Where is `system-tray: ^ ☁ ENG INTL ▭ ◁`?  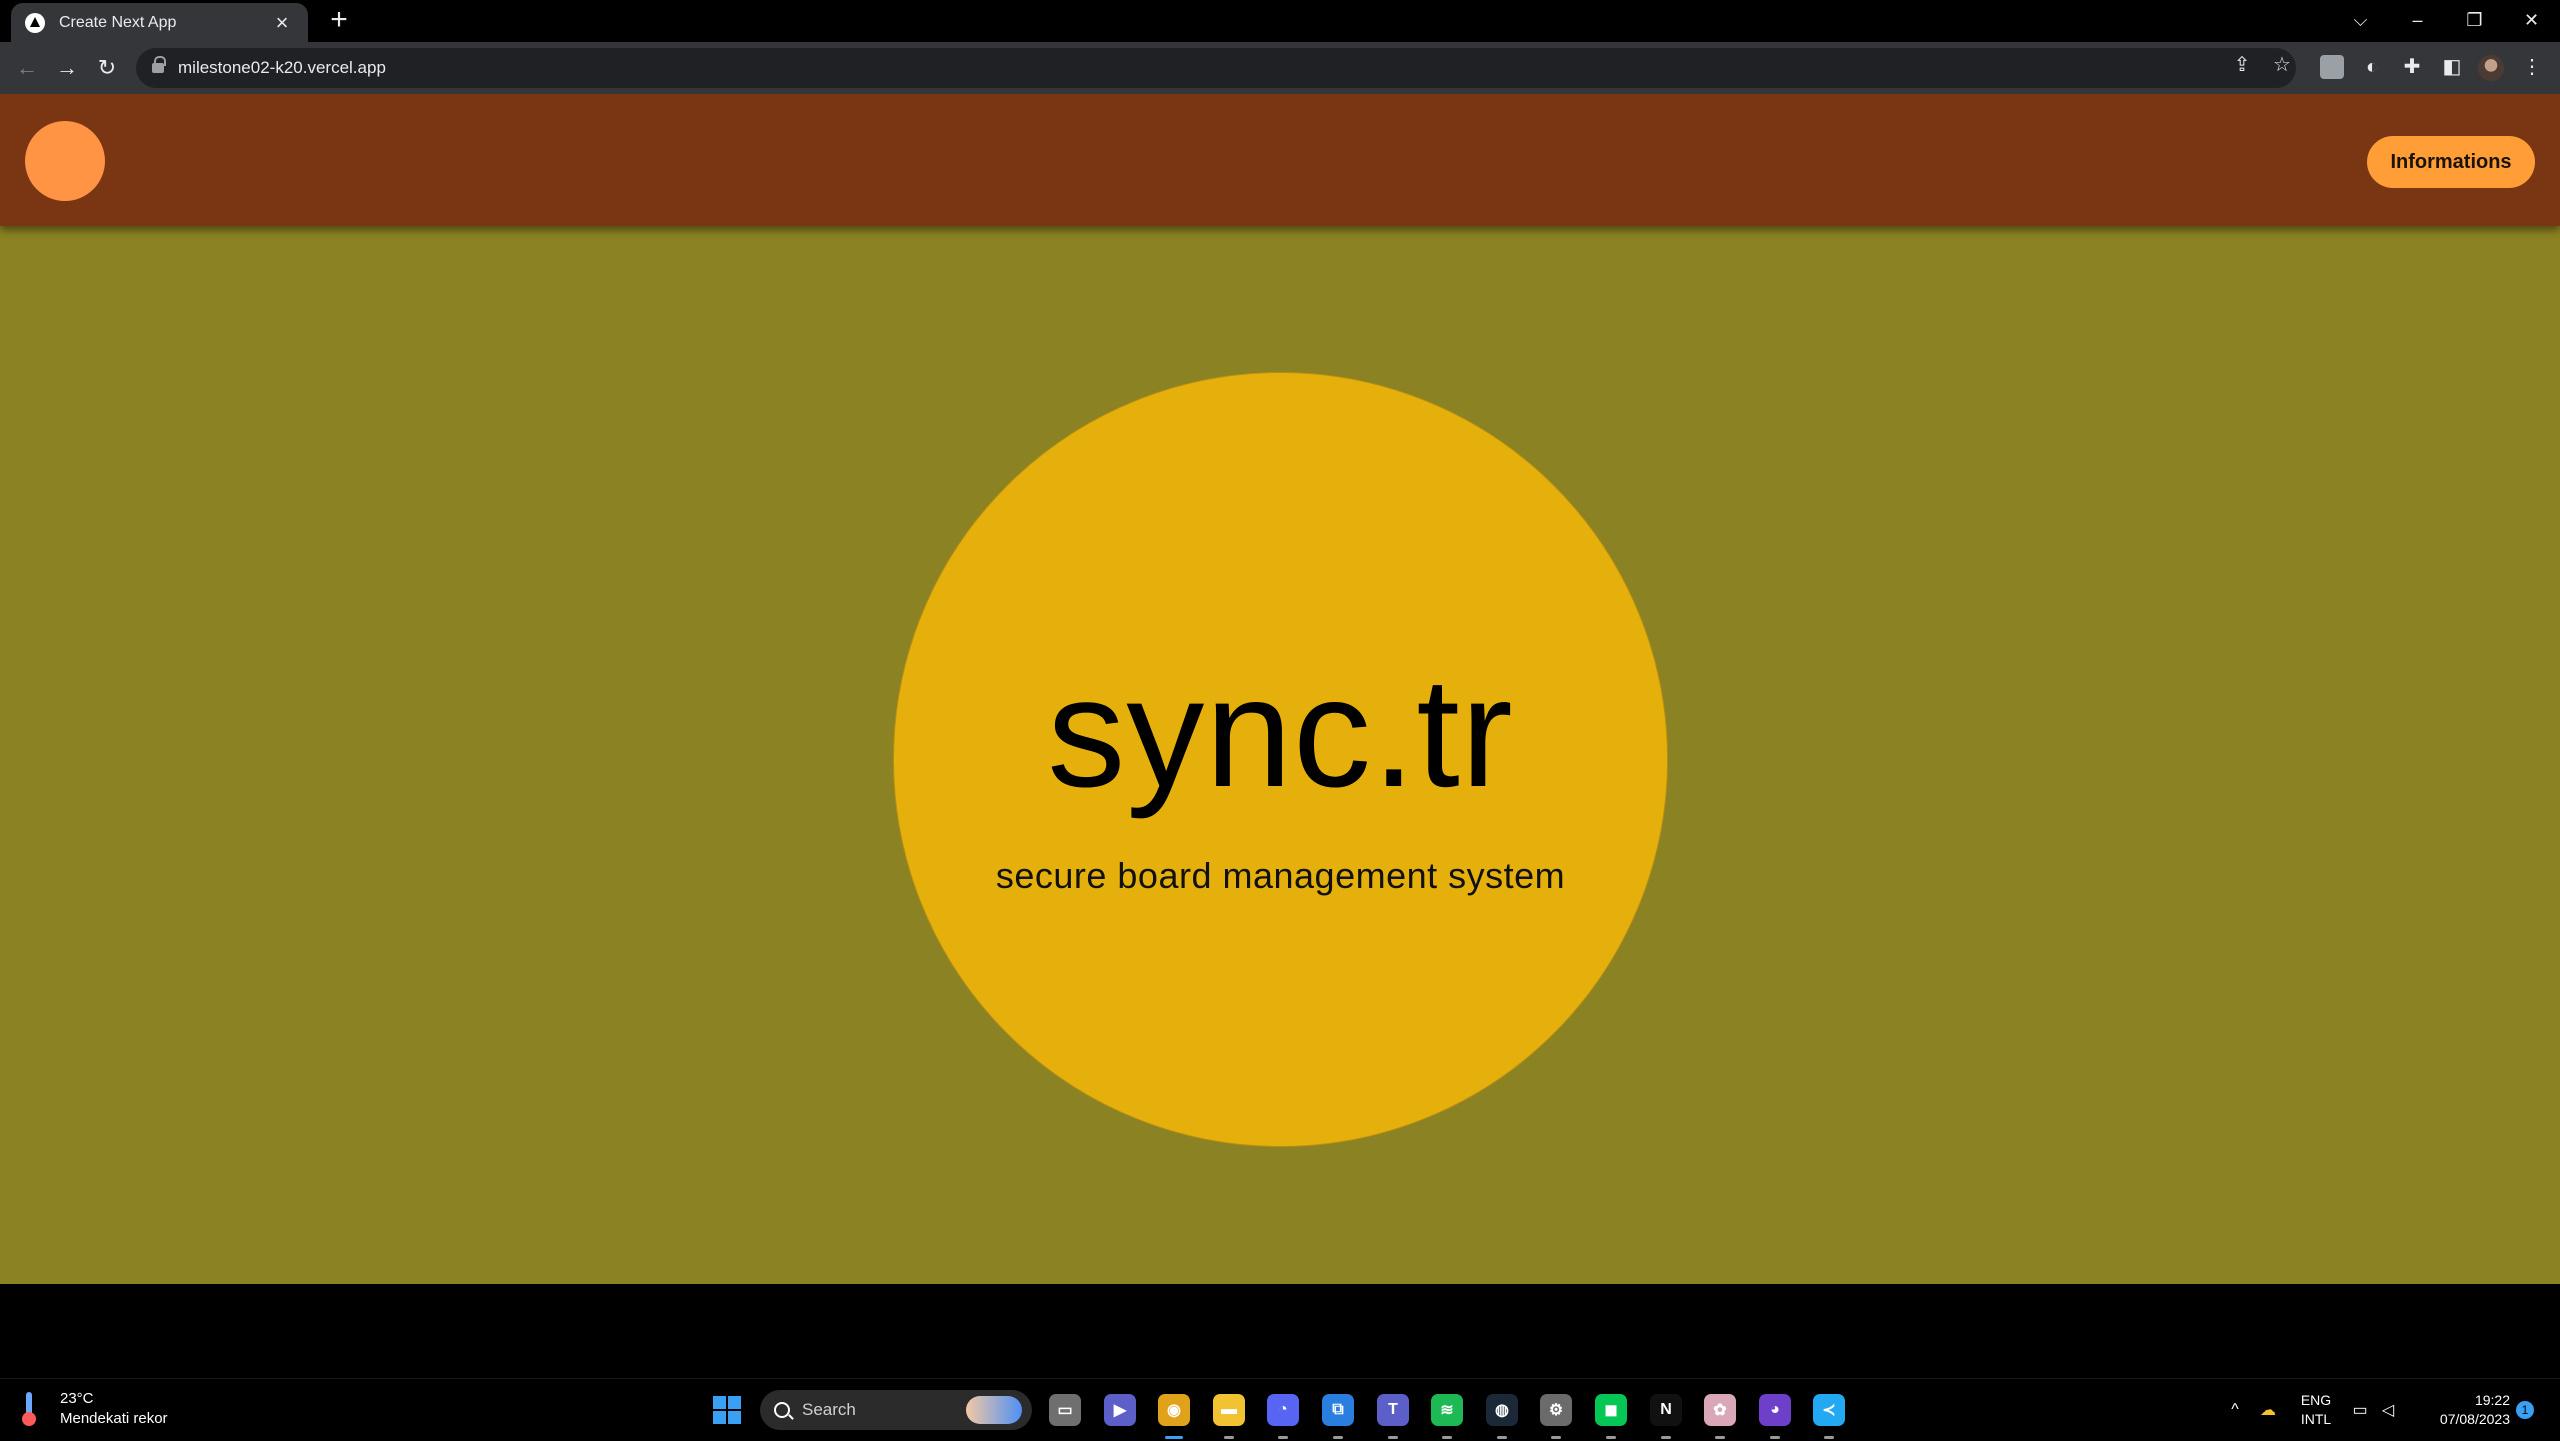 system-tray: ^ ☁ ENG INTL ▭ ◁ is located at coordinates (2311, 1410).